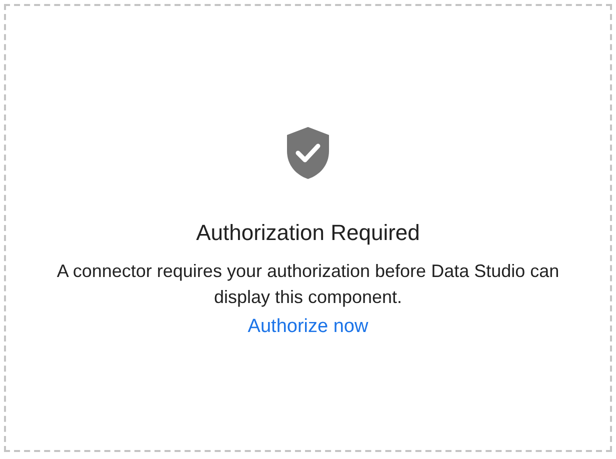 Image resolution: width=616 pixels, height=459 pixels. Describe the element at coordinates (308, 284) in the screenshot. I see `card-message: A connector requires your authorization before Data Studio can display this component.` at that location.